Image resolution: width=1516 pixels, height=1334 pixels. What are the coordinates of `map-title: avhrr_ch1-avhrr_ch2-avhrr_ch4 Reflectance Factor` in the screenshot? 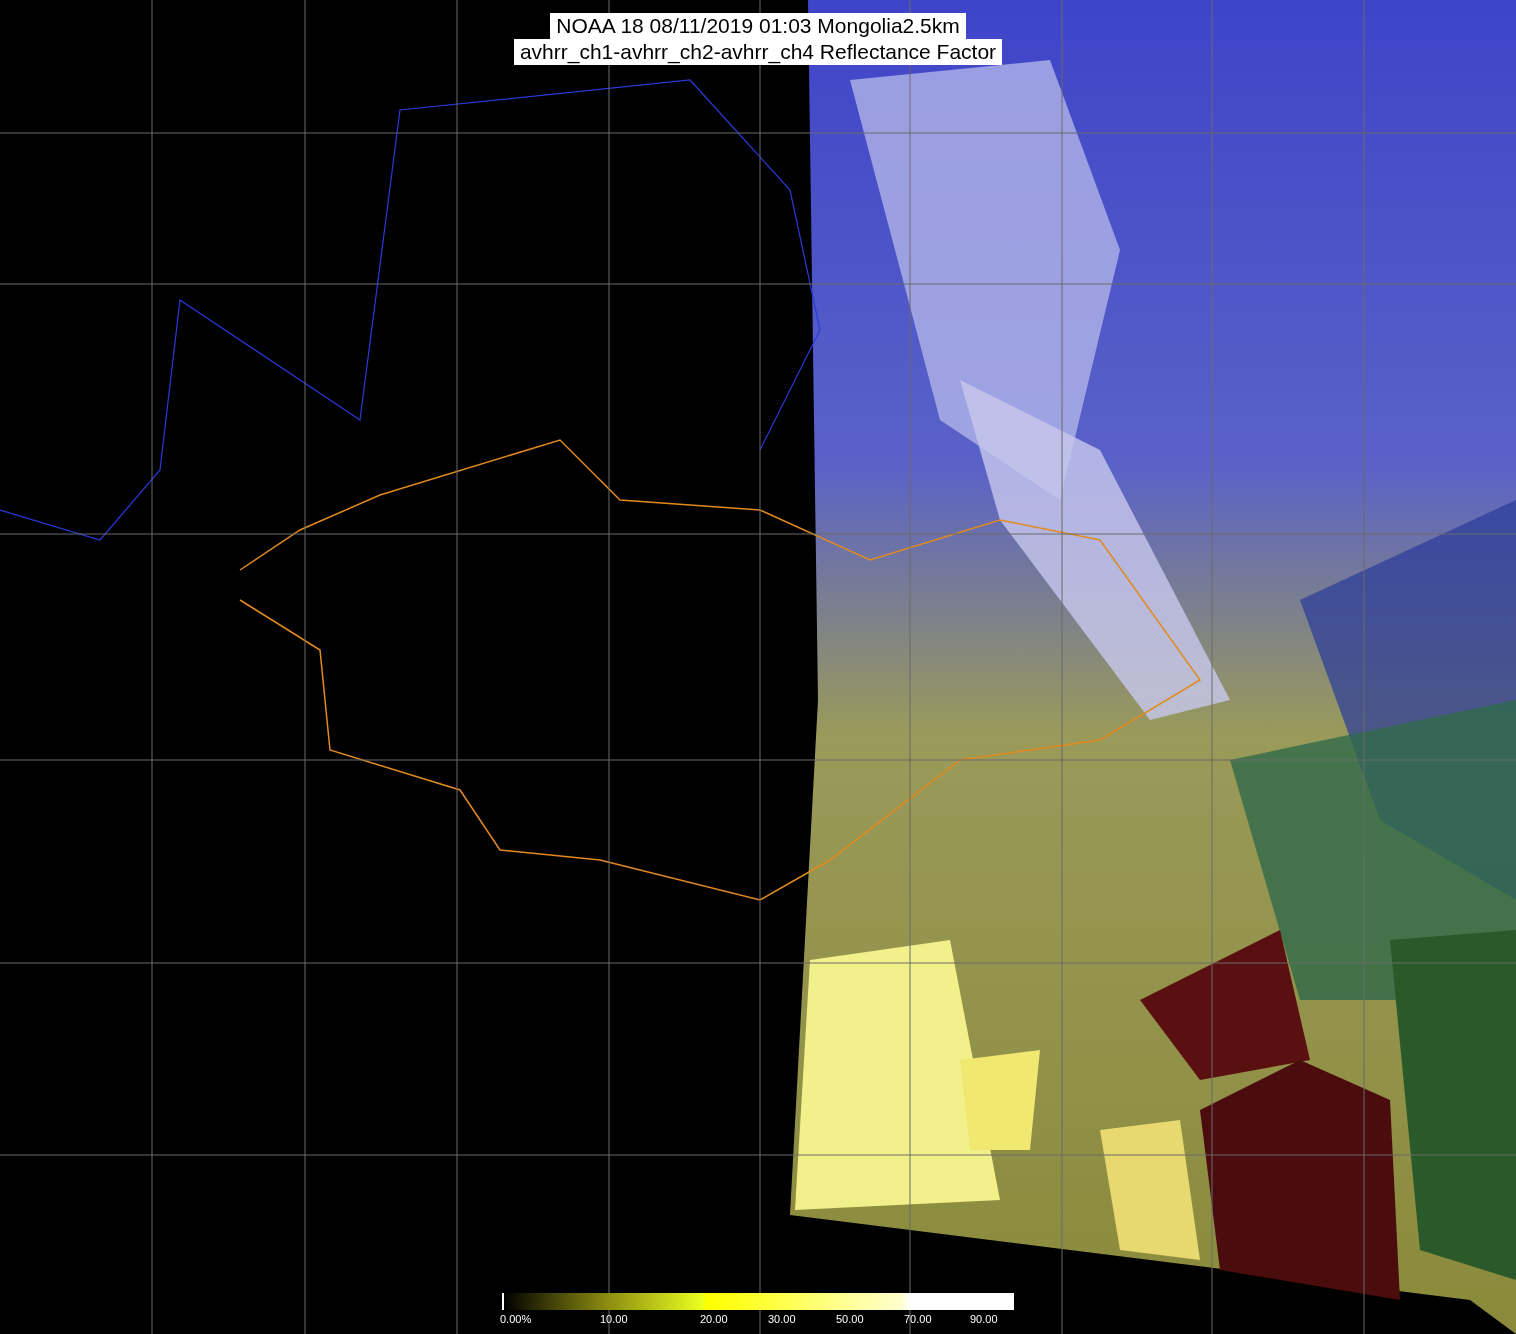 It's located at (758, 52).